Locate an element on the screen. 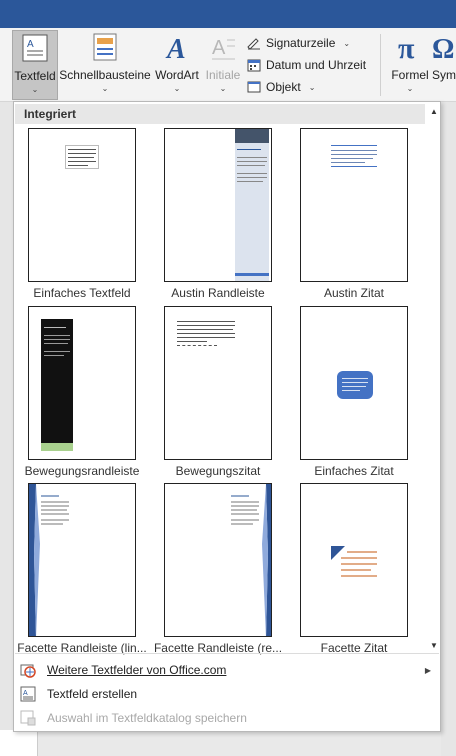 This screenshot has width=456, height=756. quickparts-label: Schnellbausteine is located at coordinates (105, 75).